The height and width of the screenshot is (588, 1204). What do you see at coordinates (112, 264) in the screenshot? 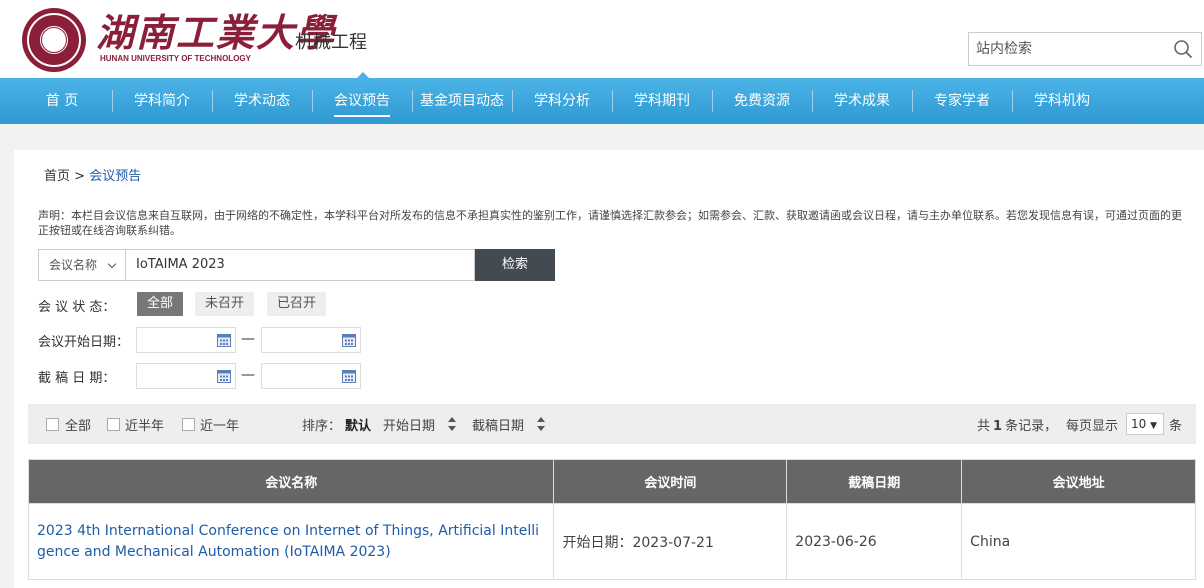
I see `chevron-down-icon` at bounding box center [112, 264].